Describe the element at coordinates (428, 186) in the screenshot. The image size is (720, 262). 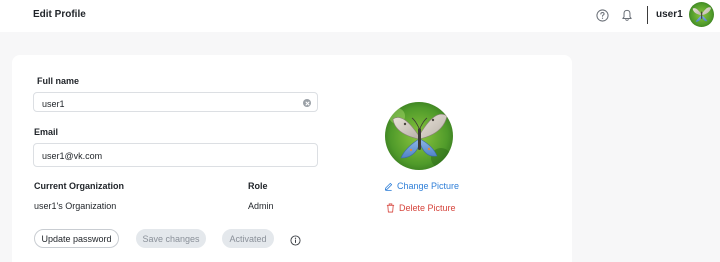
I see `change-picture-label: Change Picture` at that location.